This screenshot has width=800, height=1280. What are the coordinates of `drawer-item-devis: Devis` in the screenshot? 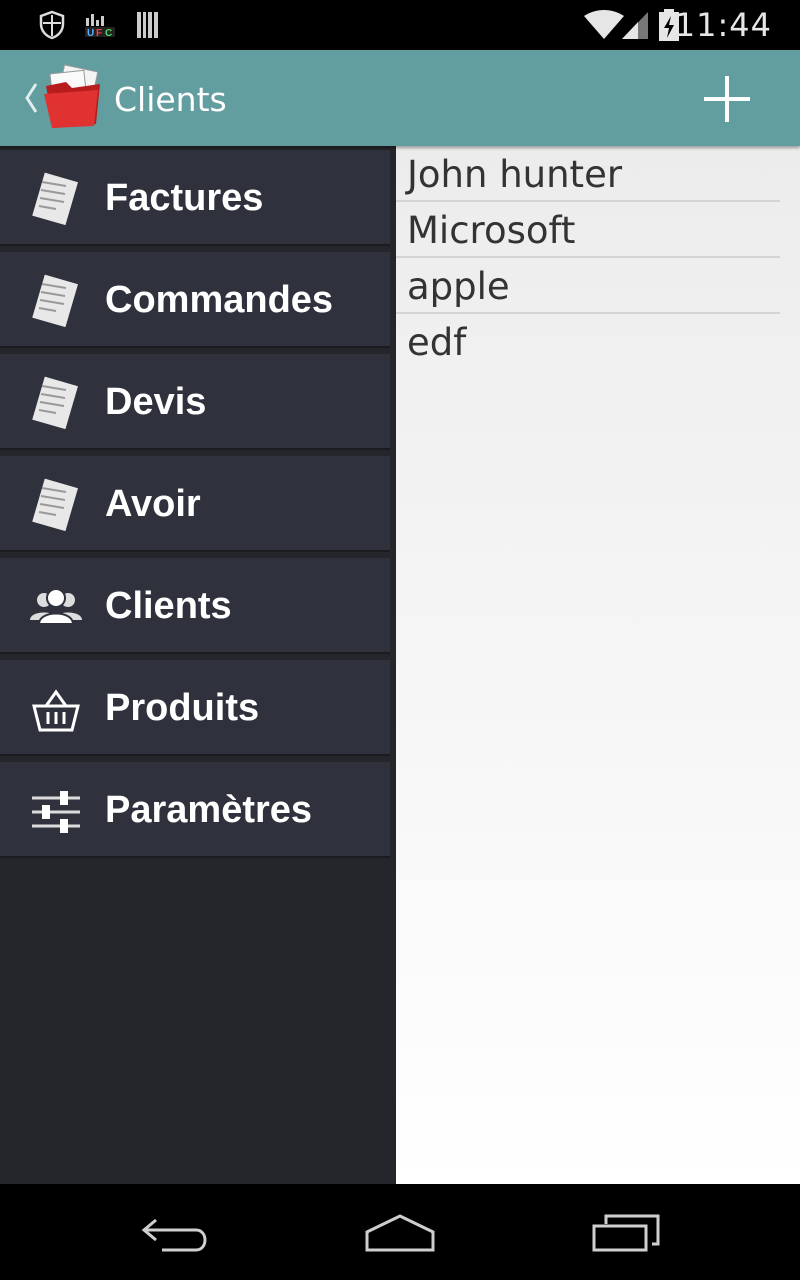 It's located at (195, 402).